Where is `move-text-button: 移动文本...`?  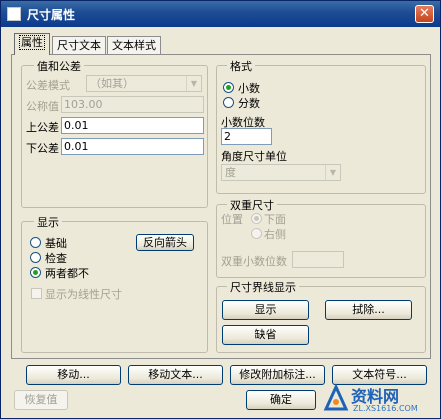 move-text-button: 移动文本... is located at coordinates (175, 375).